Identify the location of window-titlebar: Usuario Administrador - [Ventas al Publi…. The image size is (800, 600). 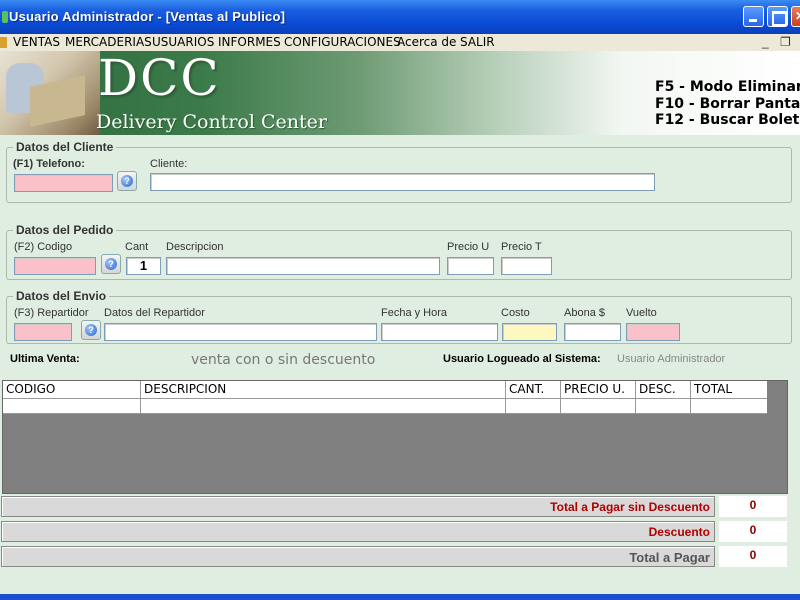
(400, 17).